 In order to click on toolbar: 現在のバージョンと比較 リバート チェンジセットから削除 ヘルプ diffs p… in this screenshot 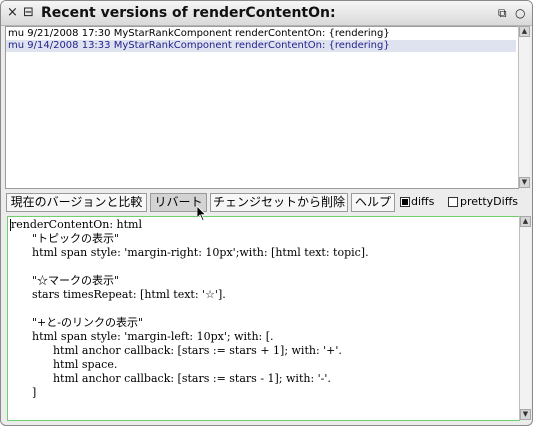, I will do `click(267, 203)`.